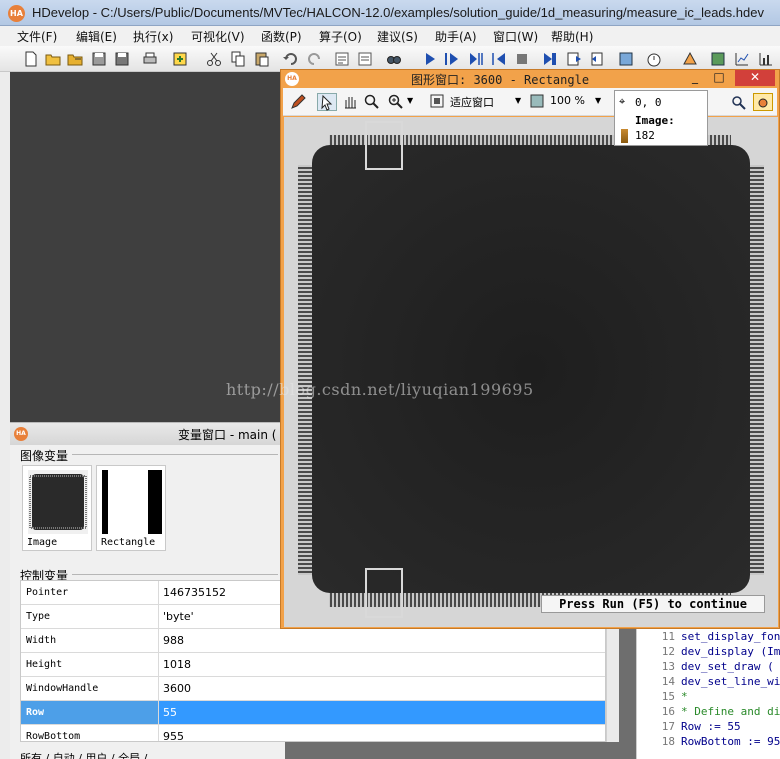  What do you see at coordinates (472, 103) in the screenshot?
I see `fit-window-label: 适应窗口` at bounding box center [472, 103].